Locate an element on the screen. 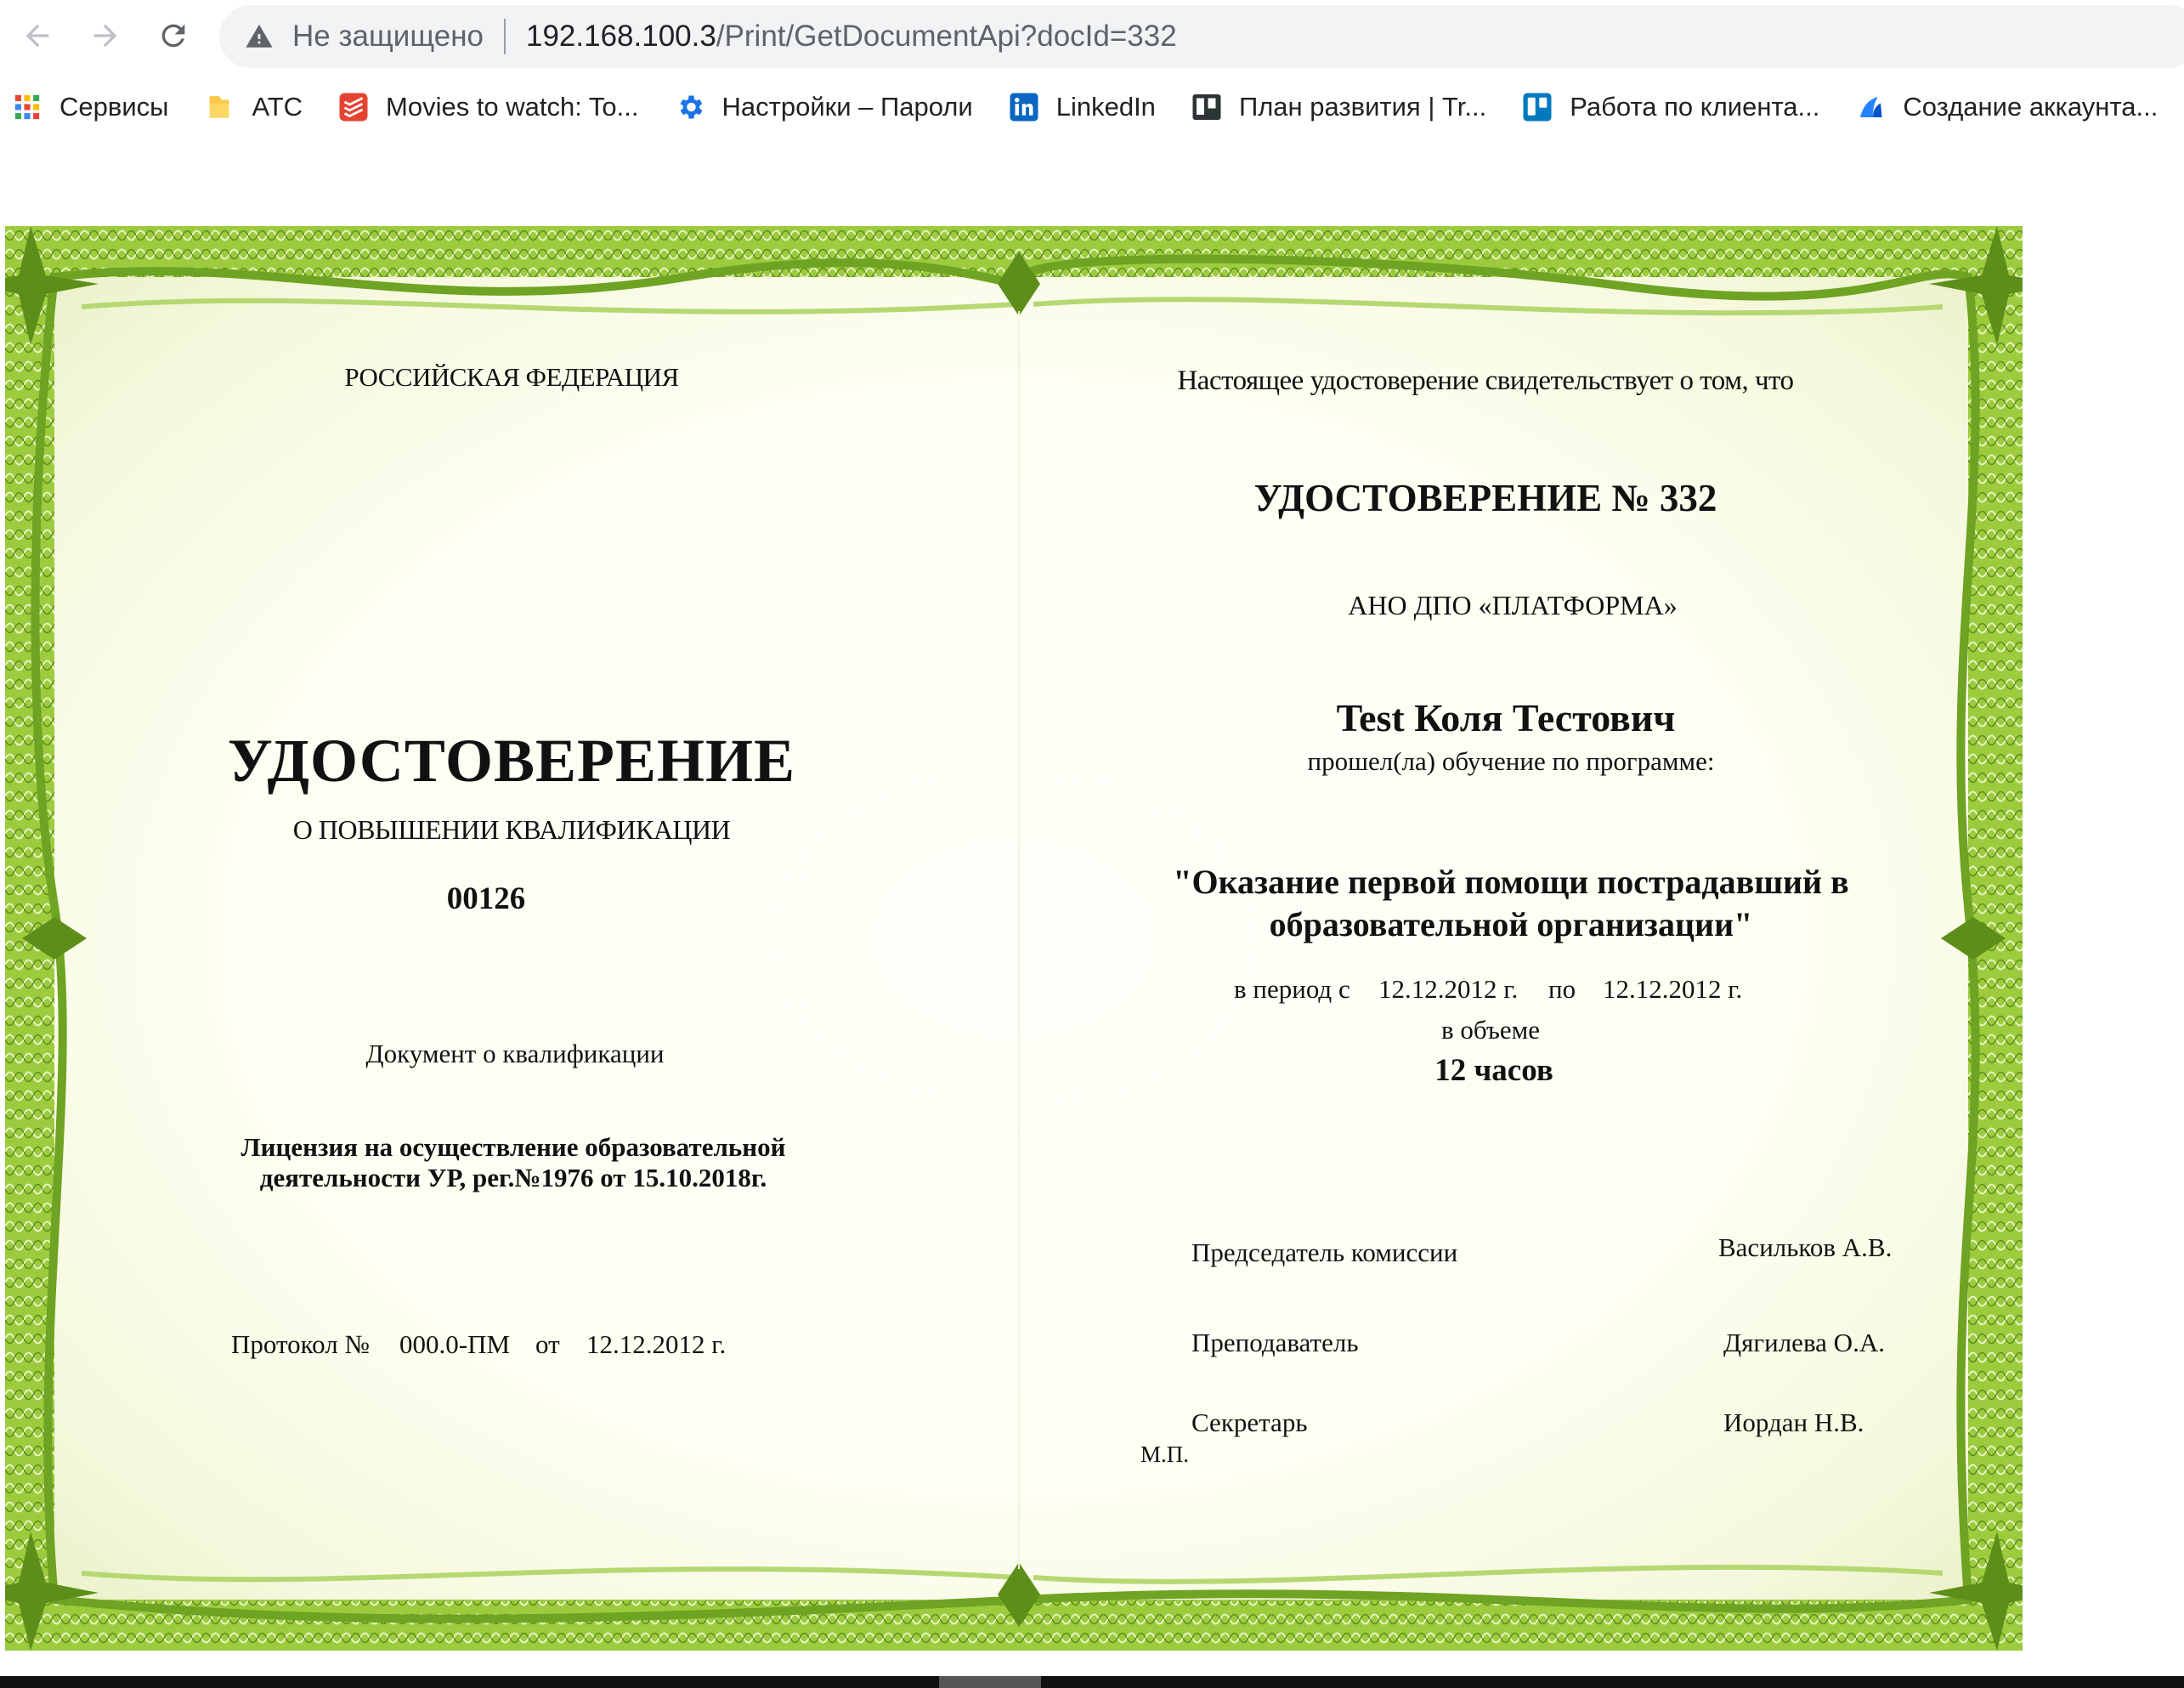 The image size is (2184, 1688). gear-icon is located at coordinates (690, 107).